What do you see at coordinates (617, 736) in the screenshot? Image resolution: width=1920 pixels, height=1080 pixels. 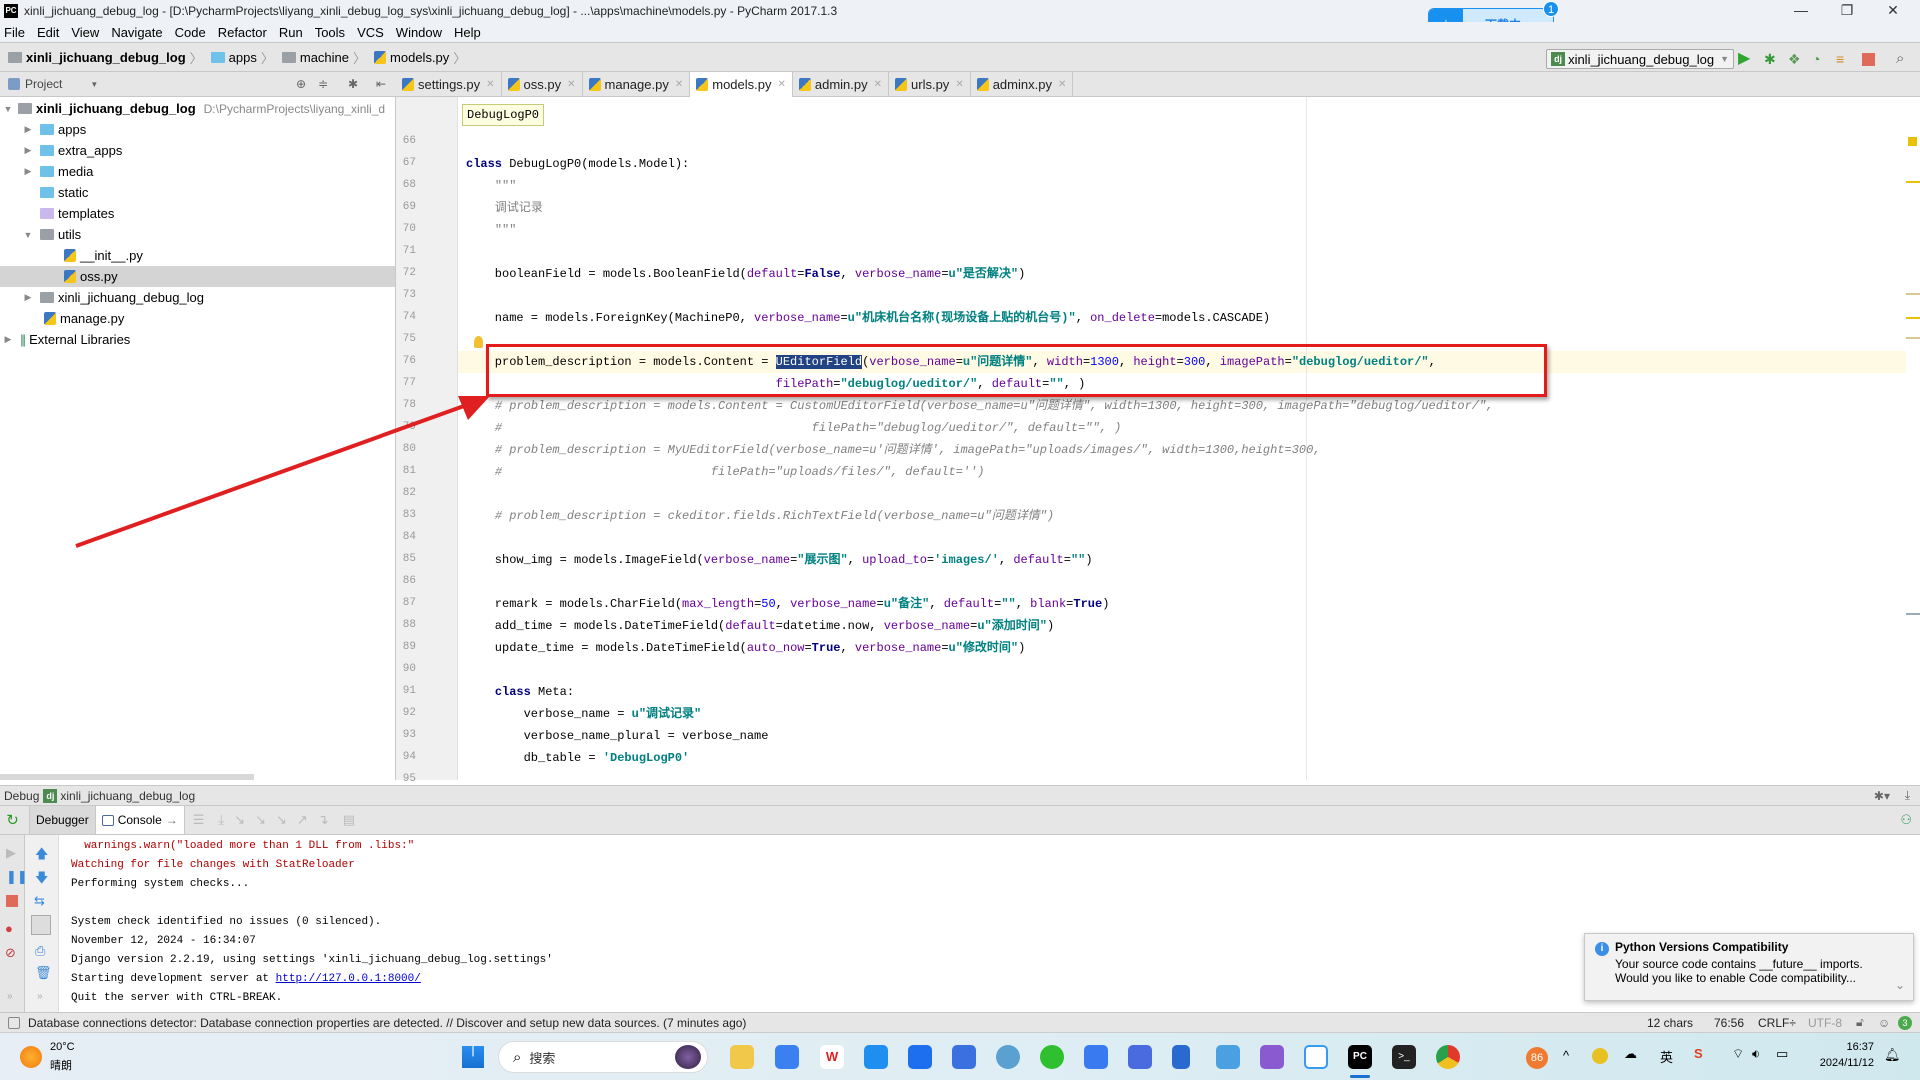 I see `code-line: verbose_name_plural = verbose_name` at bounding box center [617, 736].